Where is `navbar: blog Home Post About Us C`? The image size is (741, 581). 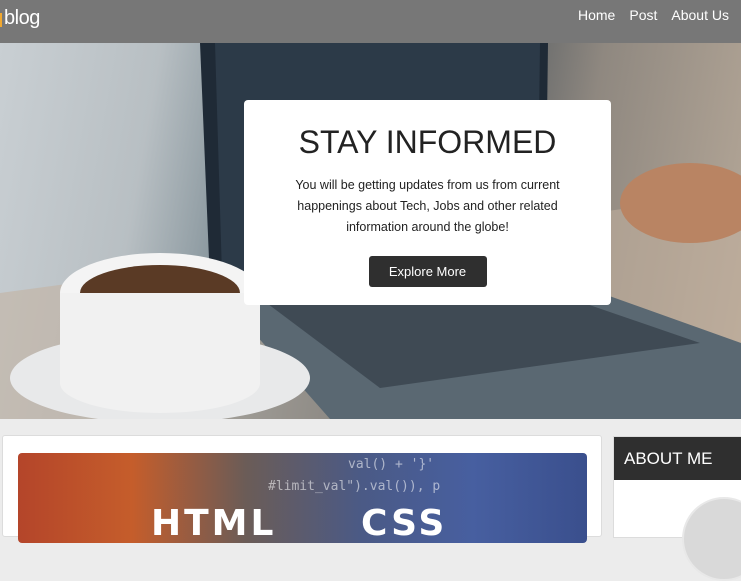
navbar: blog Home Post About Us C is located at coordinates (370, 21).